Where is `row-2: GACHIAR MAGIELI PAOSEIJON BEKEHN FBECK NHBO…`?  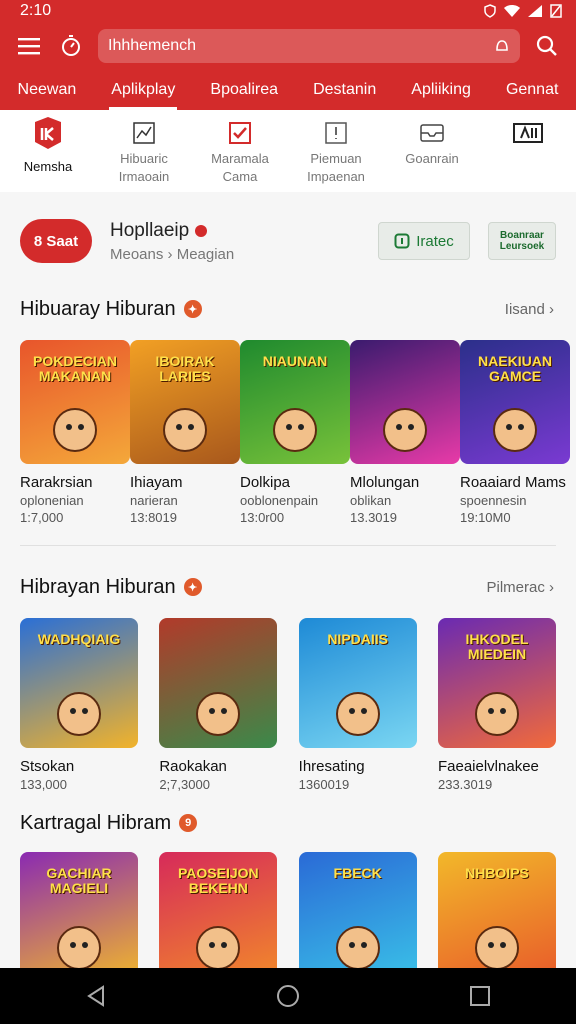
row-2: GACHIAR MAGIELI PAOSEIJON BEKEHN FBECK NHBO… is located at coordinates (288, 917).